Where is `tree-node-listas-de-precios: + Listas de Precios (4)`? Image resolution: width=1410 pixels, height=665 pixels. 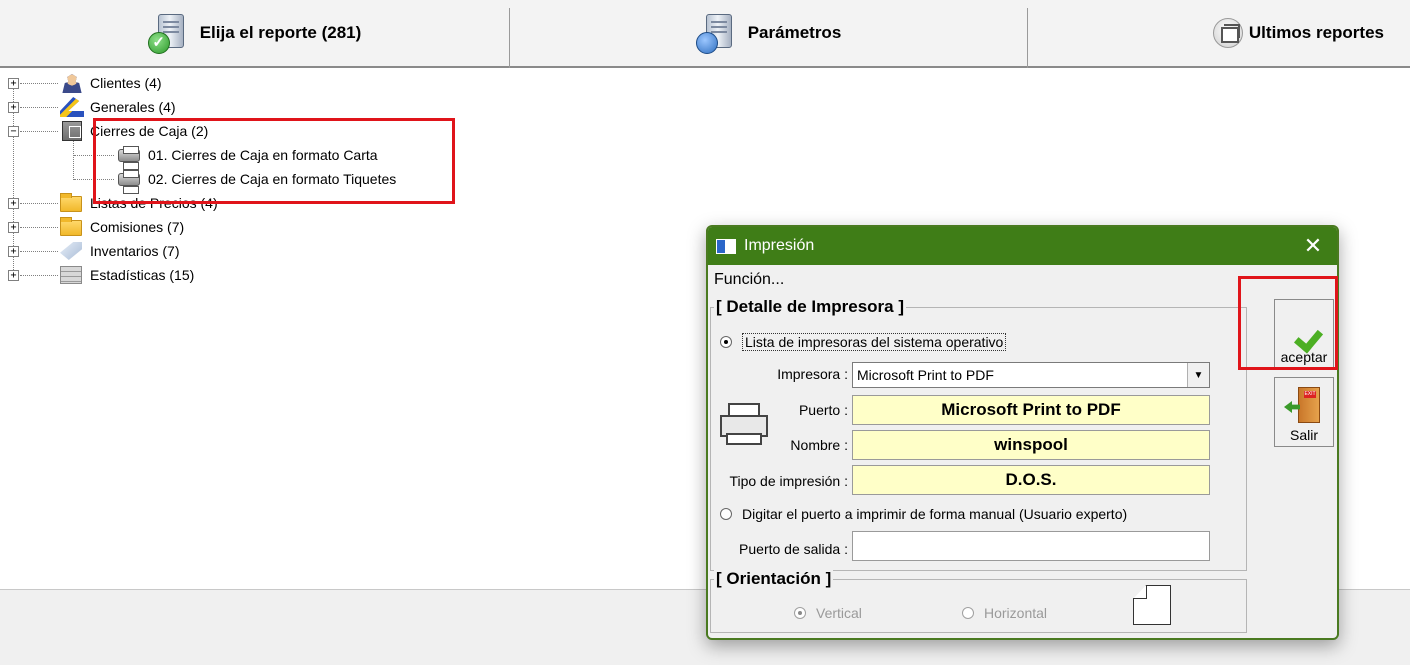 tree-node-listas-de-precios: + Listas de Precios (4) is located at coordinates (200, 203).